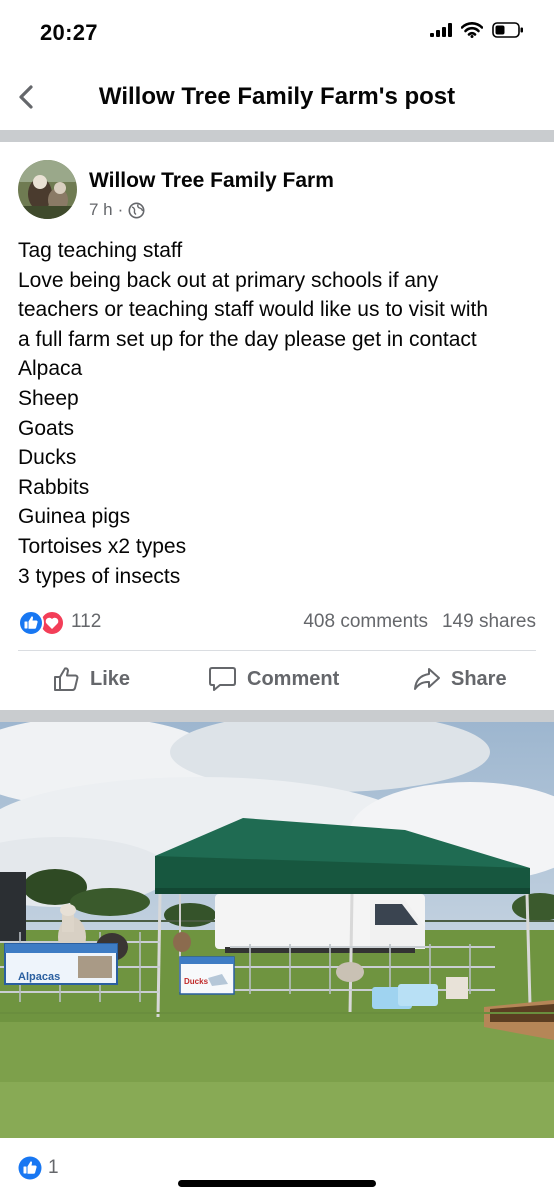 The width and height of the screenshot is (554, 1200). I want to click on reactions-row: 112 408 comments 149 shares, so click(277, 623).